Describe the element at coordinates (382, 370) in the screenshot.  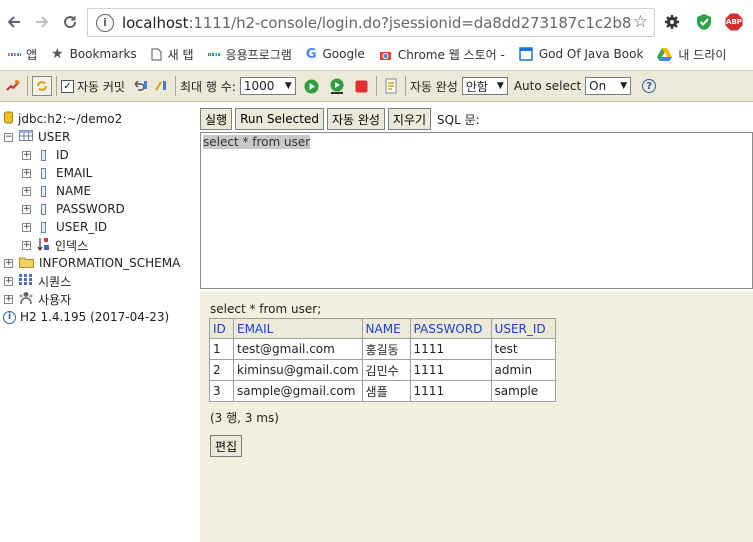
I see `table-row: 2 kiminsu@gmail.com 김민수 1111 admin` at that location.